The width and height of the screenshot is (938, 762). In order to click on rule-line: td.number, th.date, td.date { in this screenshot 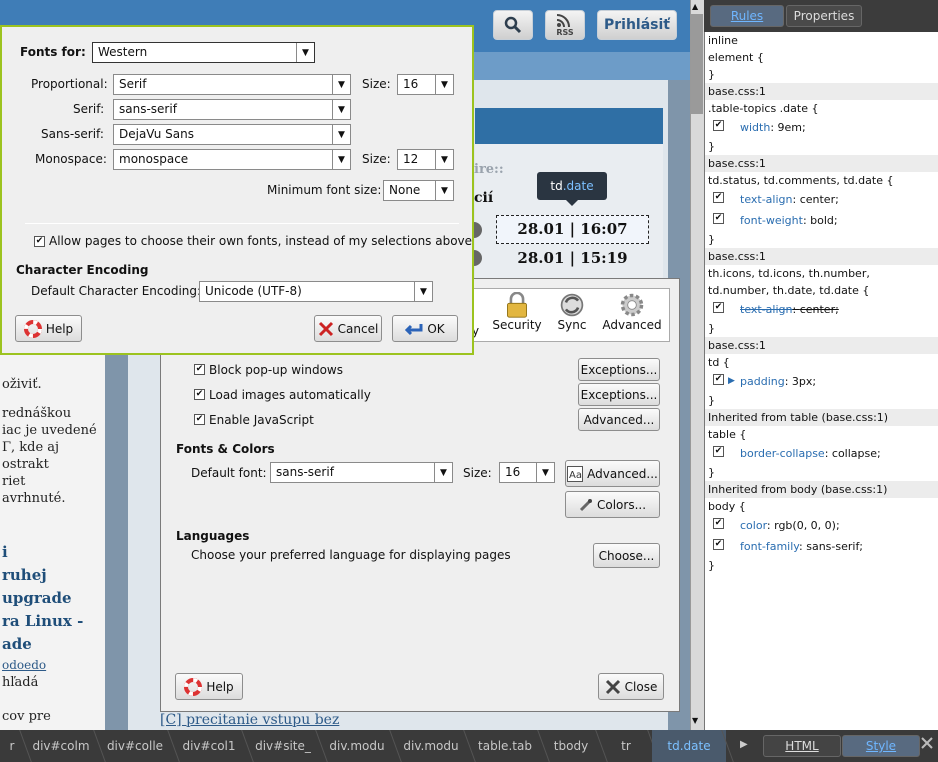, I will do `click(789, 290)`.